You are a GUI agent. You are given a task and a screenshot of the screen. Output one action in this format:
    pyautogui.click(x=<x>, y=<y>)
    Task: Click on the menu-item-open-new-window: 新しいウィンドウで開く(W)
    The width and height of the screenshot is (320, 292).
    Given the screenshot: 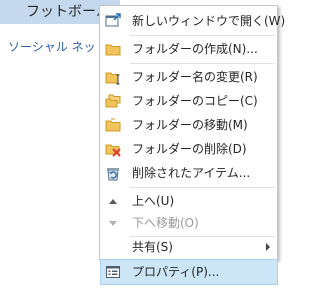 What is the action you would take?
    pyautogui.click(x=193, y=21)
    